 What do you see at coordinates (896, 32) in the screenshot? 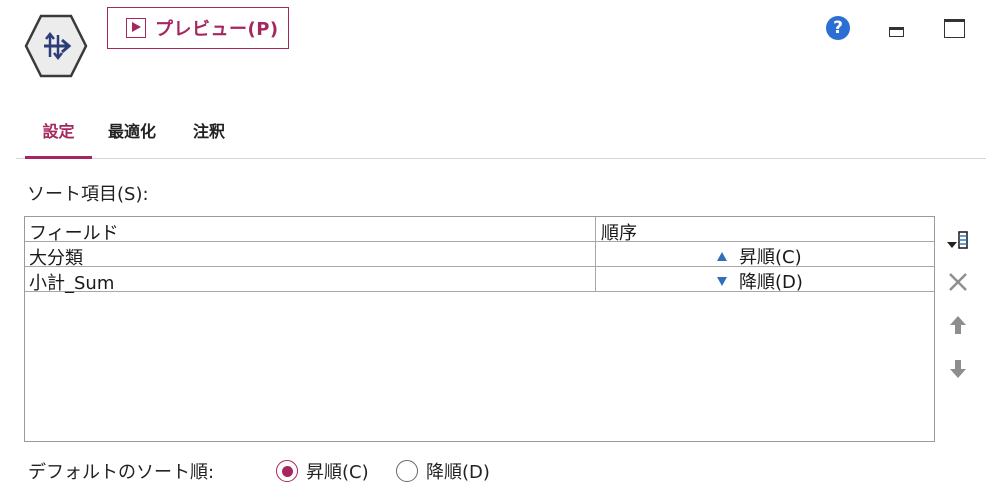
I see `minimize-icon` at bounding box center [896, 32].